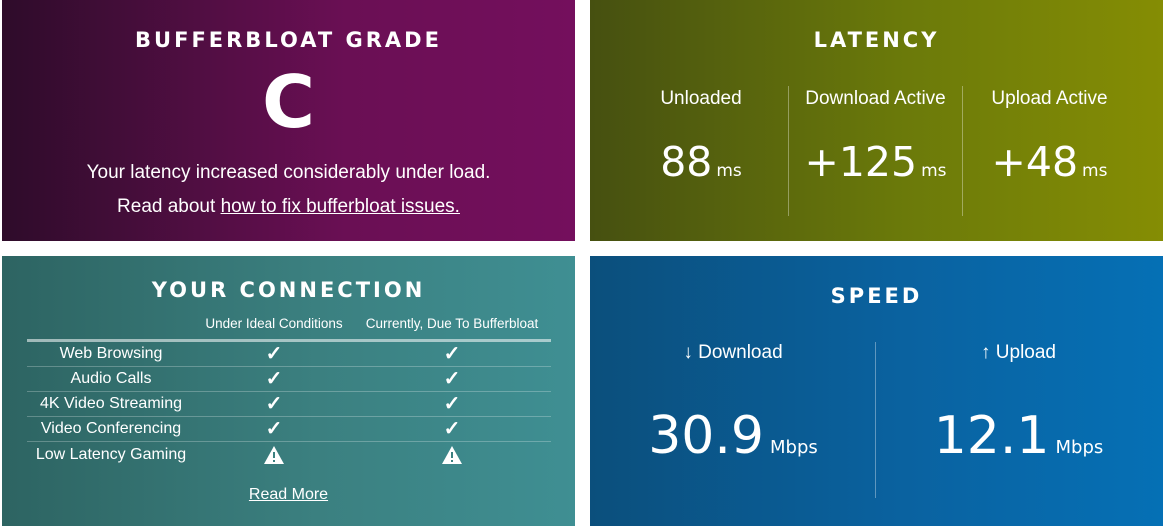 The image size is (1166, 526). What do you see at coordinates (111, 428) in the screenshot?
I see `activity-name: Video Conferencing` at bounding box center [111, 428].